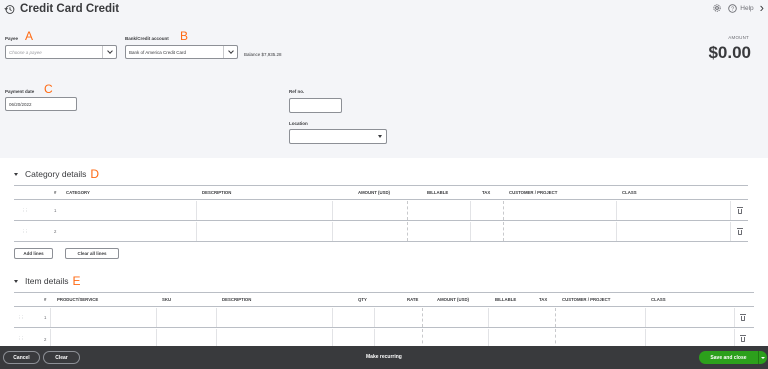  I want to click on help-button: ? Help, so click(741, 8).